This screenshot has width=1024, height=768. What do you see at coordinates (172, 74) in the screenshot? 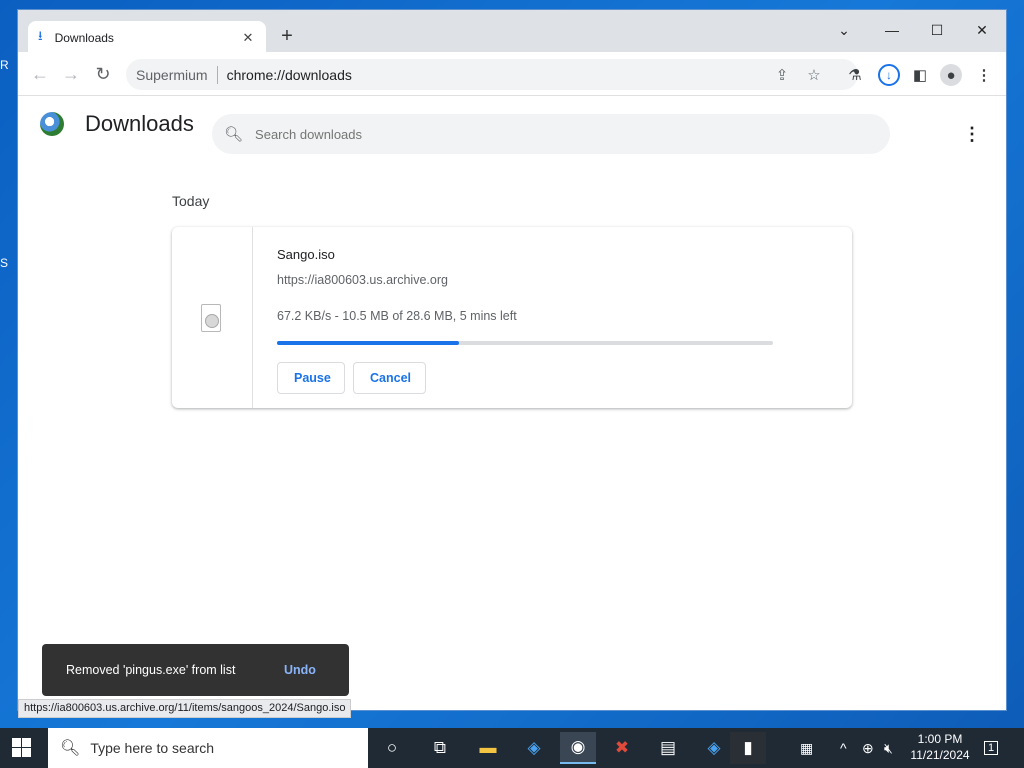
I see `omnibox-brand: Supermium` at bounding box center [172, 74].